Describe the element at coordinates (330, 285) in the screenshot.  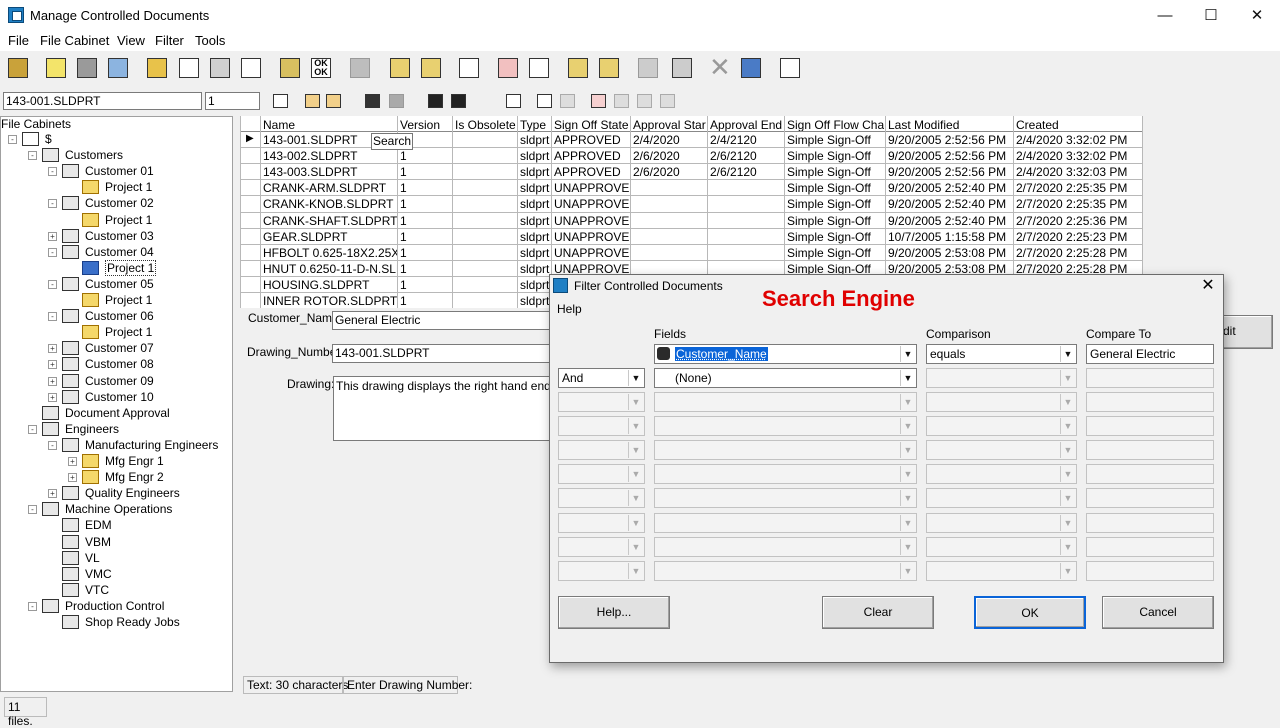
I see `grid-cell: HOUSING.SLDPRT` at that location.